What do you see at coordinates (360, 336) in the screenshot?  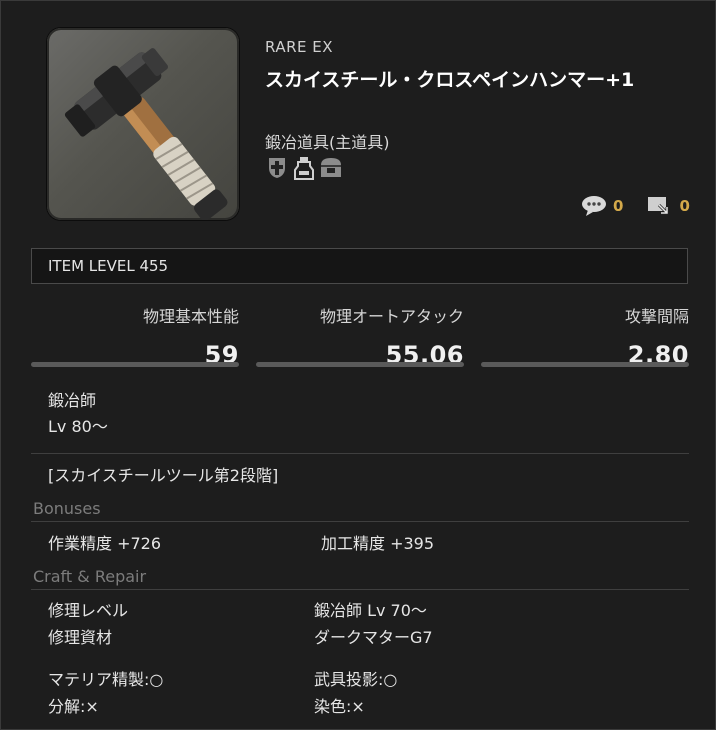 I see `stat-auto-attack: 物理オートアタック 55.06` at bounding box center [360, 336].